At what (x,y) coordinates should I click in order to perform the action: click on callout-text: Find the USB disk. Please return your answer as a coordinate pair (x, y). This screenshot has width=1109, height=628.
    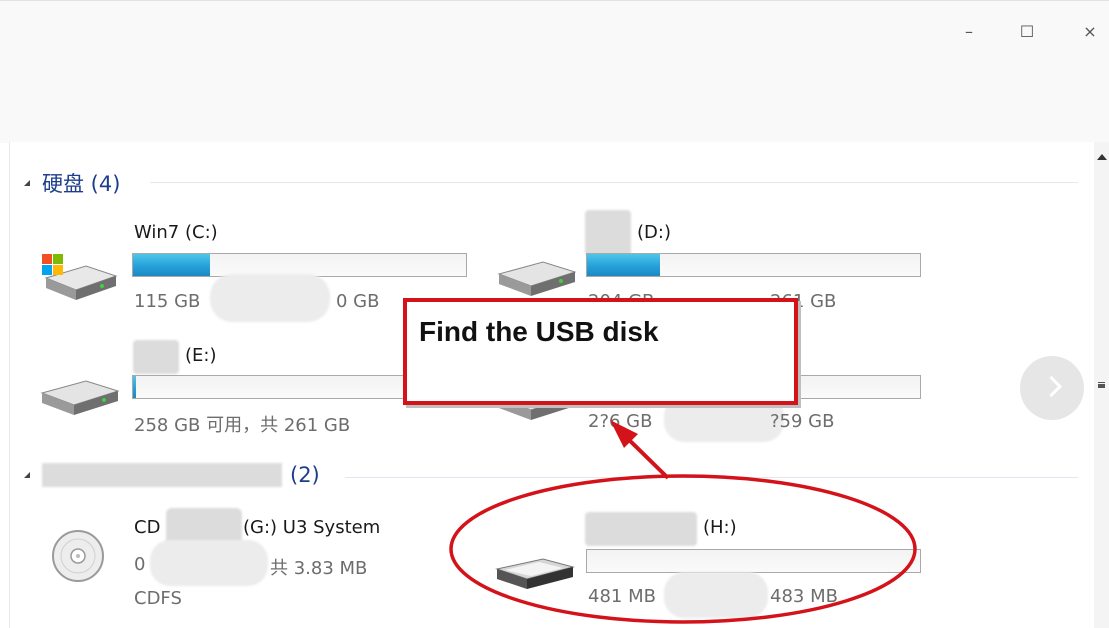
    Looking at the image, I should click on (539, 331).